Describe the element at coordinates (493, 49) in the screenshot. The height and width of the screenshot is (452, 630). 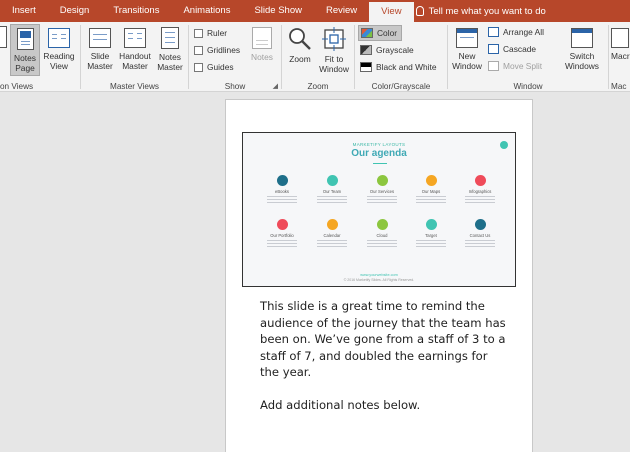
I see `cascade-icon` at that location.